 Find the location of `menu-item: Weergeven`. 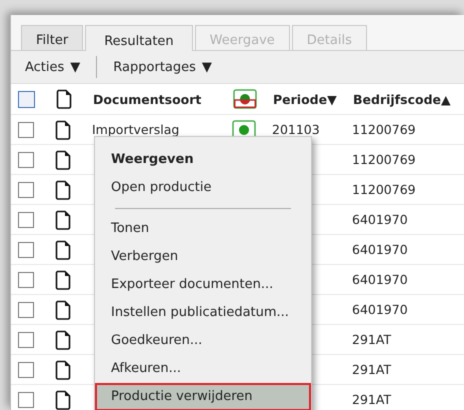

menu-item: Weergeven is located at coordinates (203, 160).